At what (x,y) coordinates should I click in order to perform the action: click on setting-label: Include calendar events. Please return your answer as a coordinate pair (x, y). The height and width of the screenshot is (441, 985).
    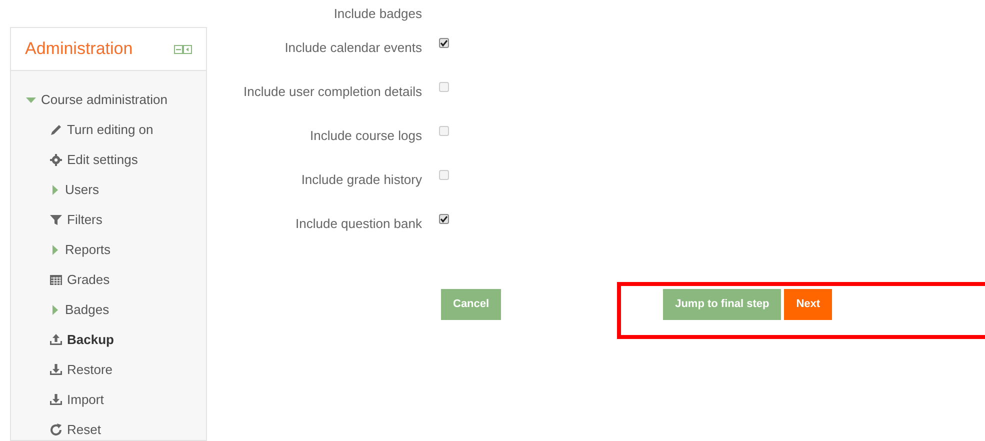
    Looking at the image, I should click on (353, 48).